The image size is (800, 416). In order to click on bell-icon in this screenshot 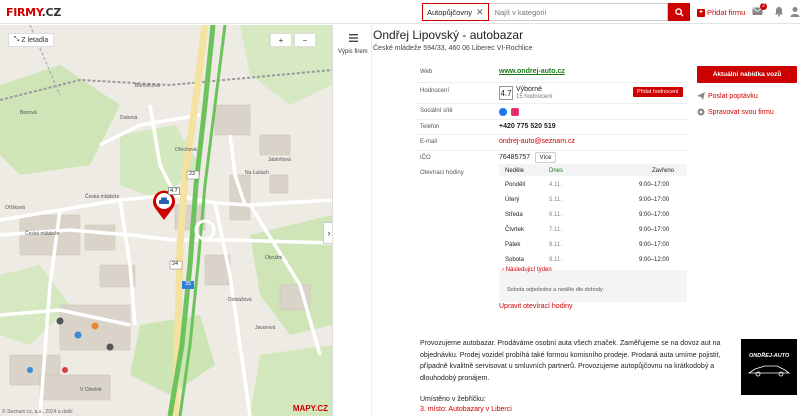, I will do `click(779, 12)`.